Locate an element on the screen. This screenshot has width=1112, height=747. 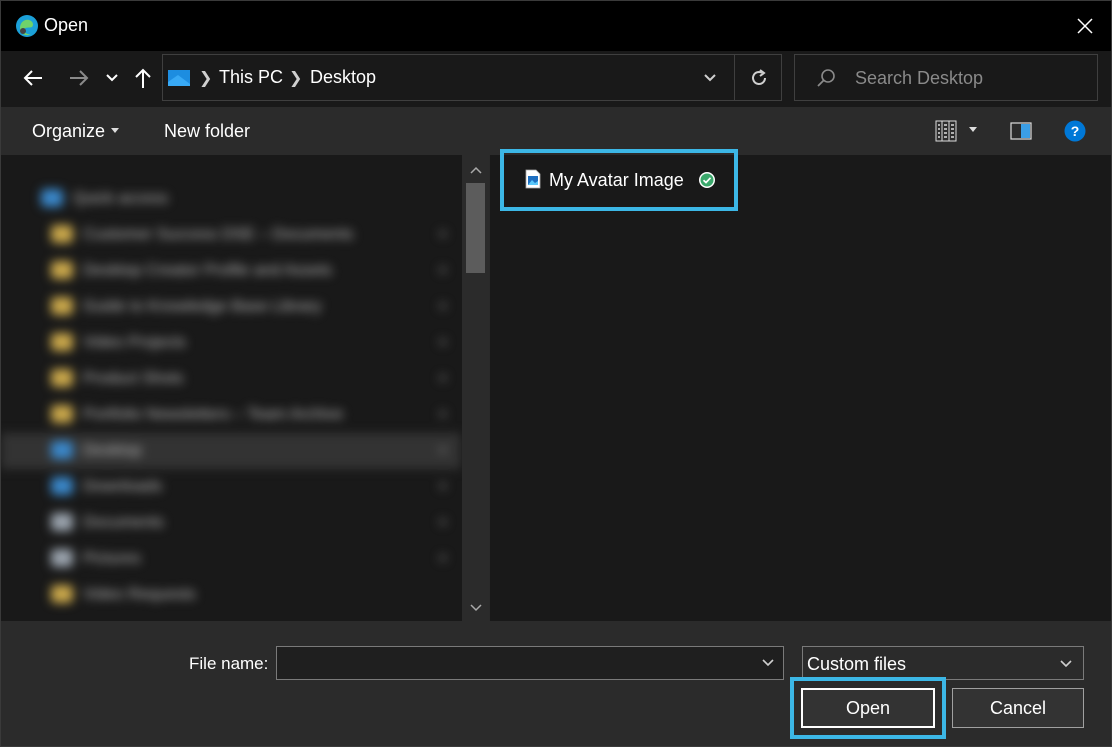
close-icon is located at coordinates (1085, 26).